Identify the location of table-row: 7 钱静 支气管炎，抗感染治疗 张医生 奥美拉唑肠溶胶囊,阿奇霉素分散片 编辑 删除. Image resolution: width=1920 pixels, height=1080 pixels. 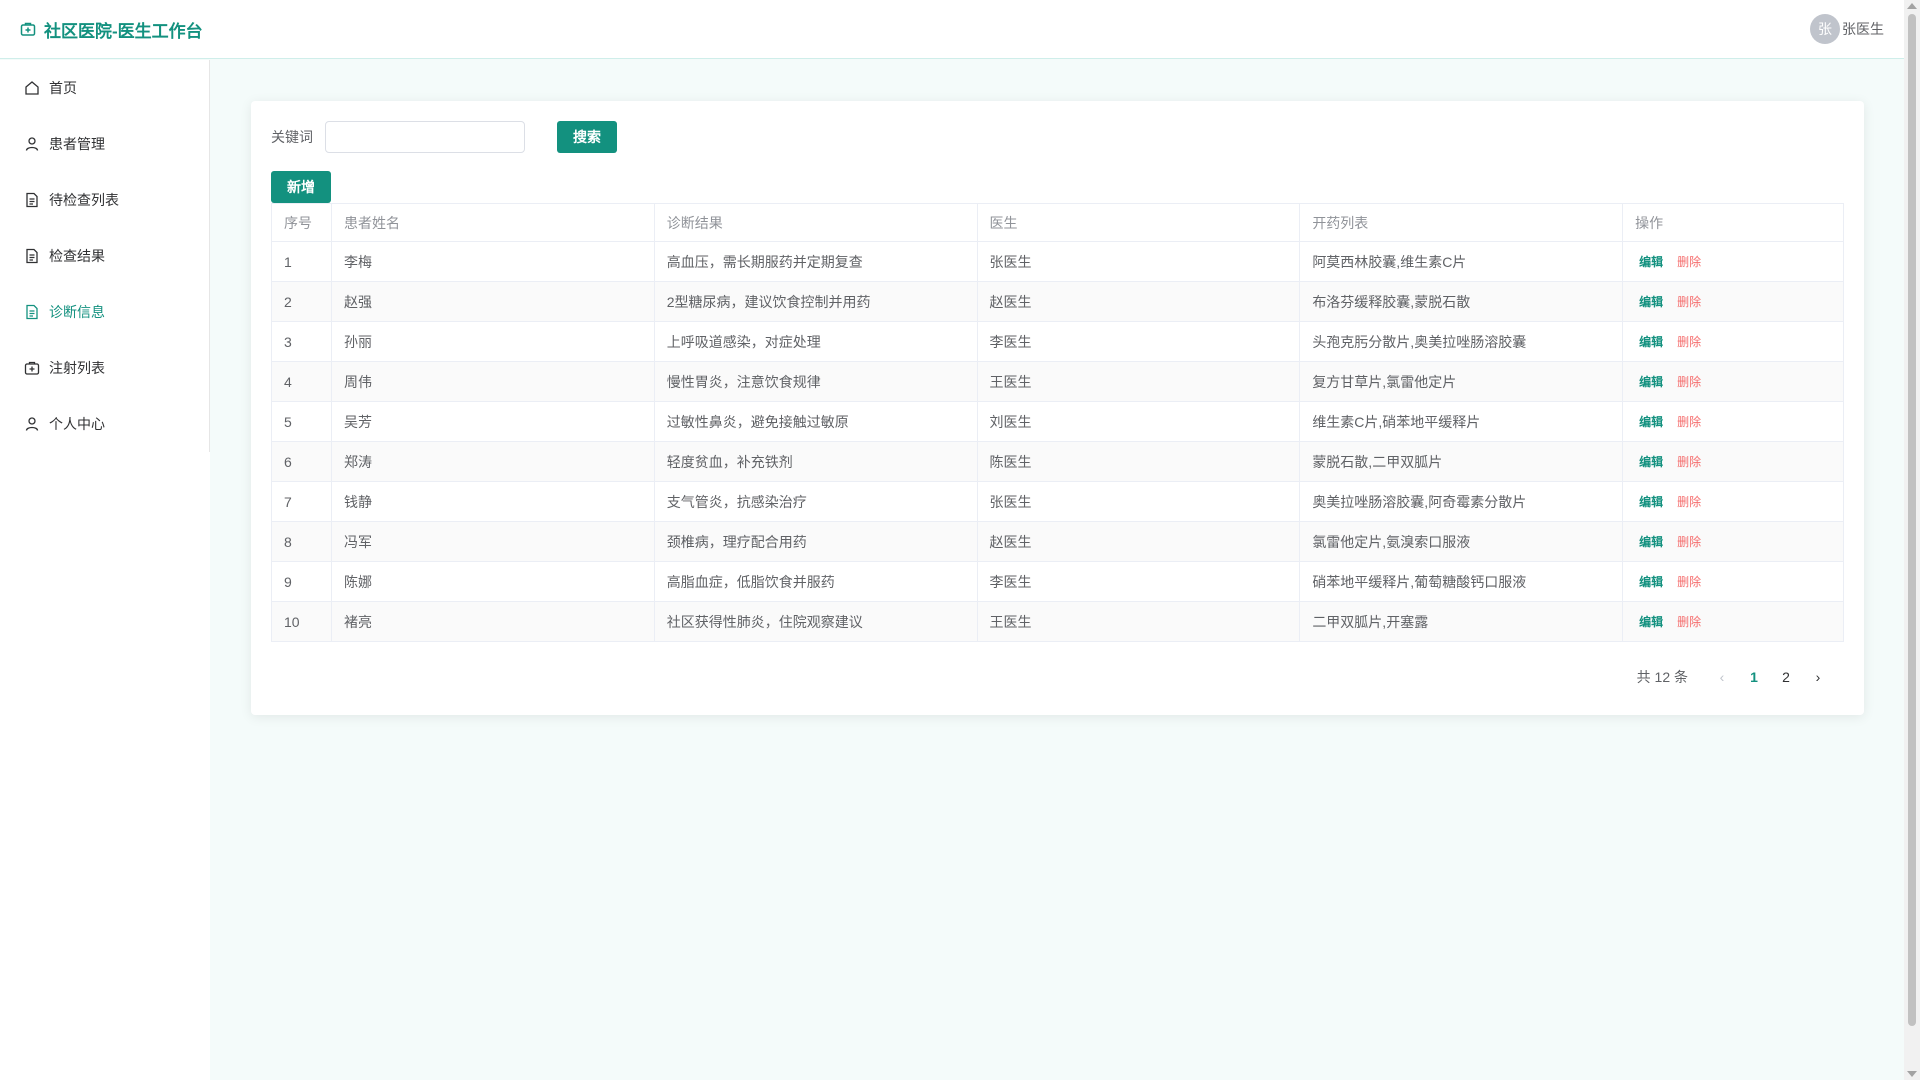
(1057, 501).